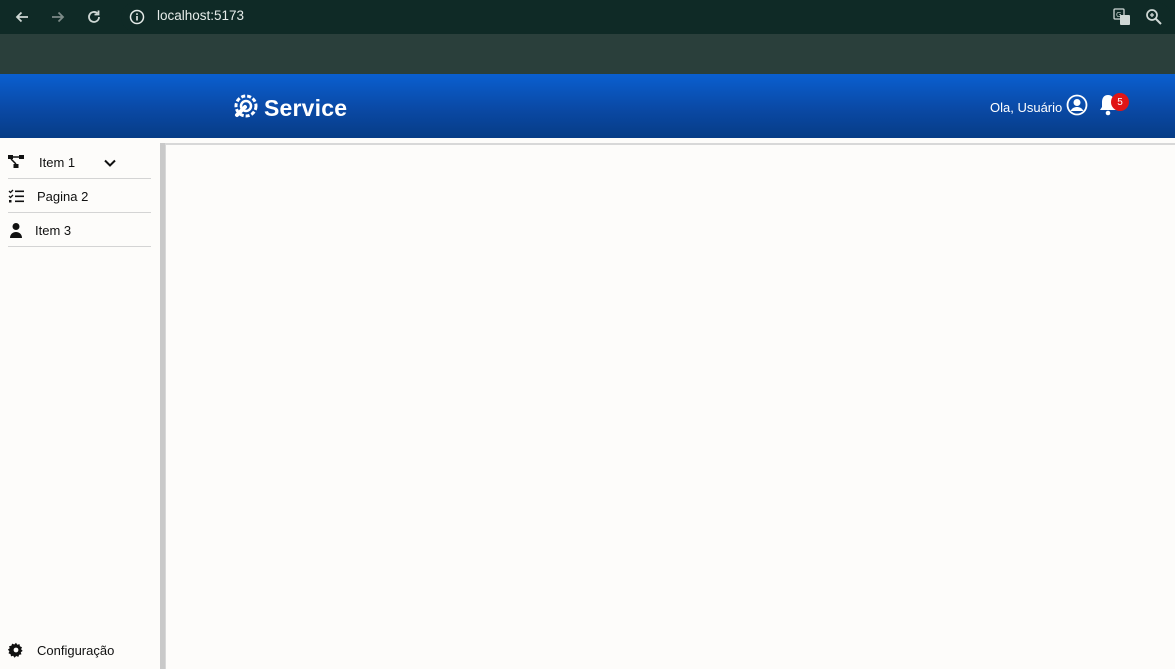 The image size is (1175, 669). Describe the element at coordinates (110, 162) in the screenshot. I see `chevron-down-icon` at that location.